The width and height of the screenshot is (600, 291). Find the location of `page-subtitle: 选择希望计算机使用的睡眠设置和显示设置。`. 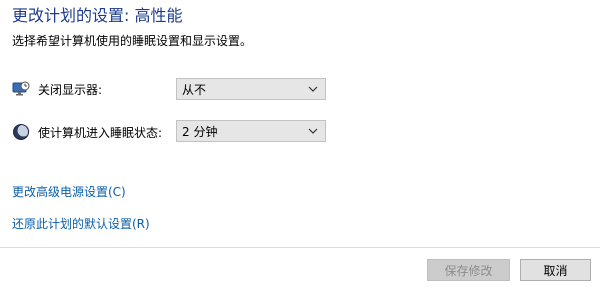

page-subtitle: 选择希望计算机使用的睡眠设置和显示设置。 is located at coordinates (132, 41).